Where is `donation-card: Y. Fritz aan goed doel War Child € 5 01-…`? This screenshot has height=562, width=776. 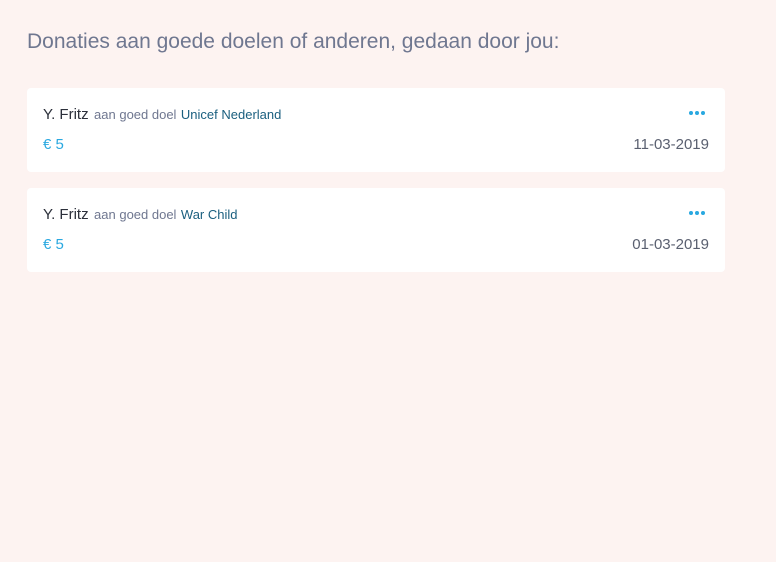 donation-card: Y. Fritz aan goed doel War Child € 5 01-… is located at coordinates (376, 230).